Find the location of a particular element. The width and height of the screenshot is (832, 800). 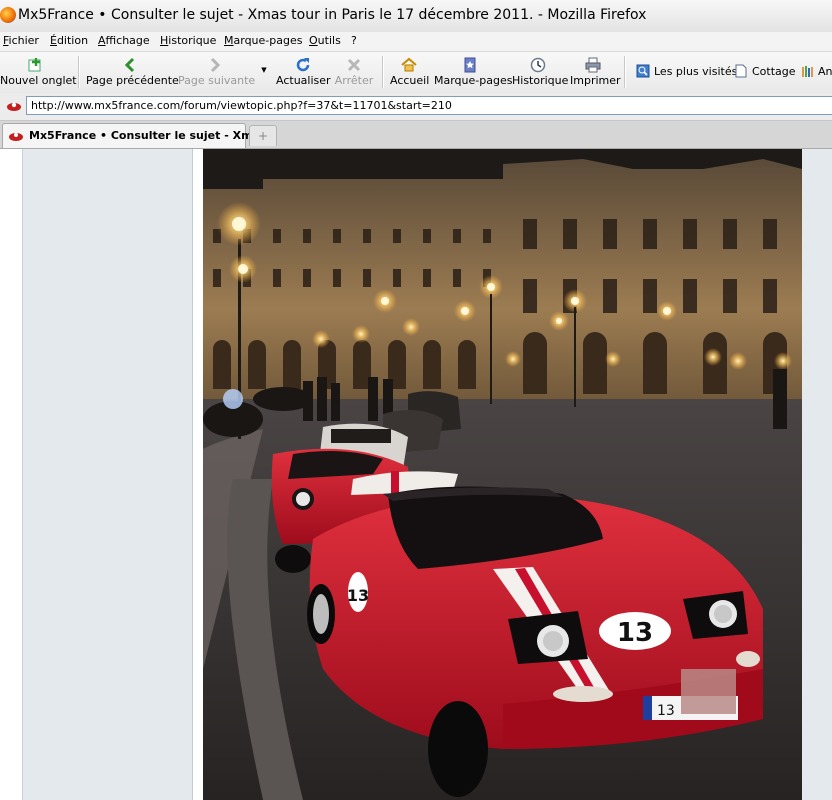

home-button: Accueil is located at coordinates (410, 72).